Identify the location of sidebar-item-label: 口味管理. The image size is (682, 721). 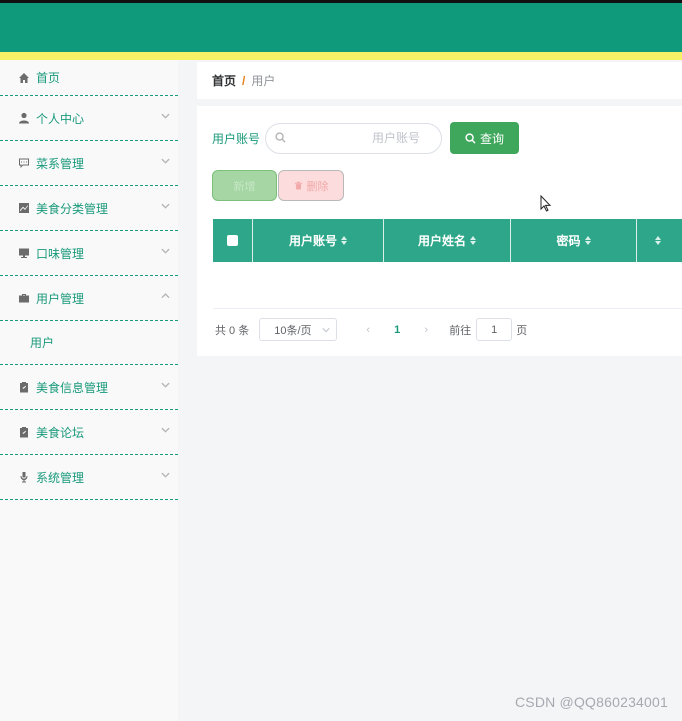
(60, 253).